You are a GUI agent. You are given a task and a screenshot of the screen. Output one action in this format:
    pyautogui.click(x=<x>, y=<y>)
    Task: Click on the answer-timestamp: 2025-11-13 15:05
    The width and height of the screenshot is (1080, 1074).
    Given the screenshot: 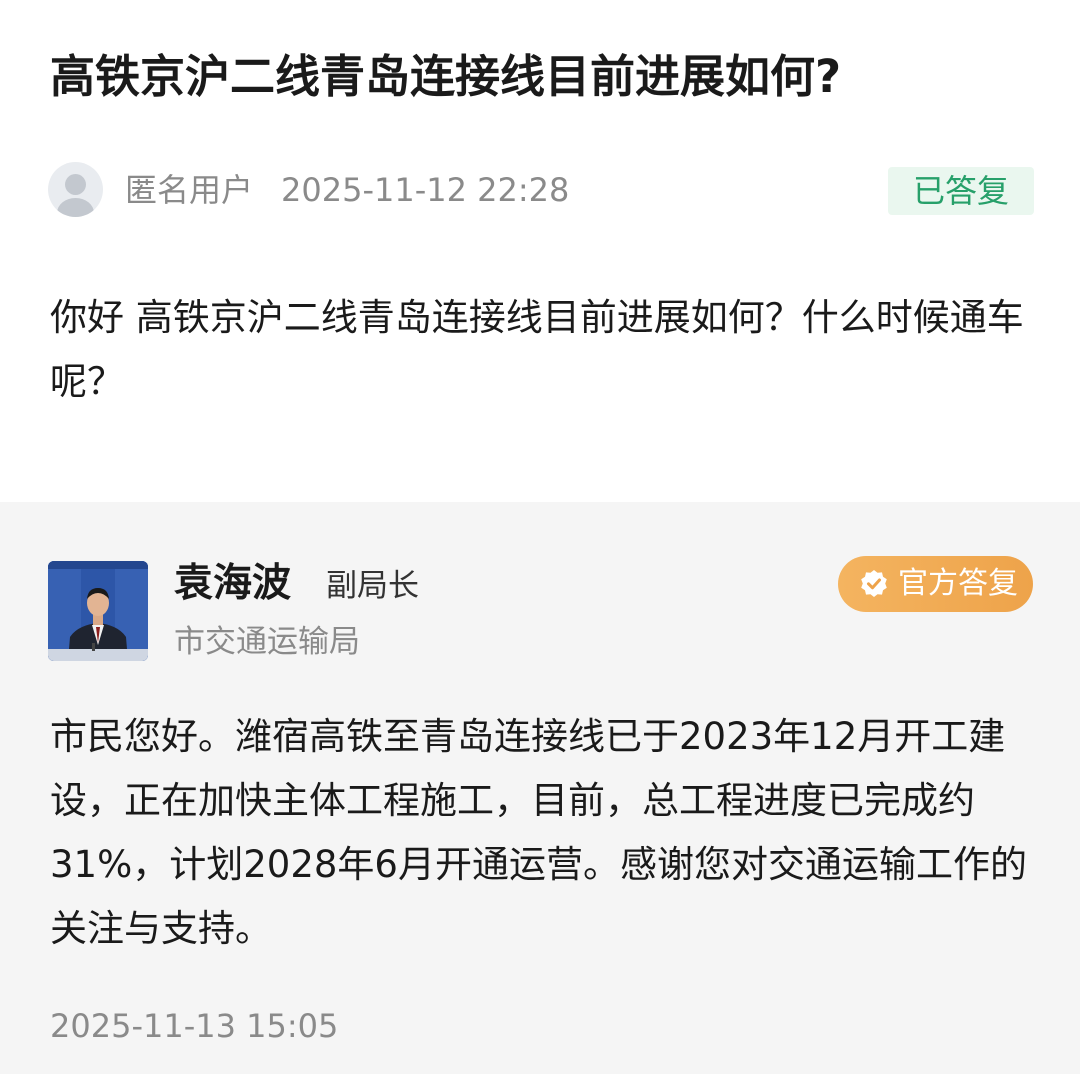 What is the action you would take?
    pyautogui.click(x=194, y=1026)
    